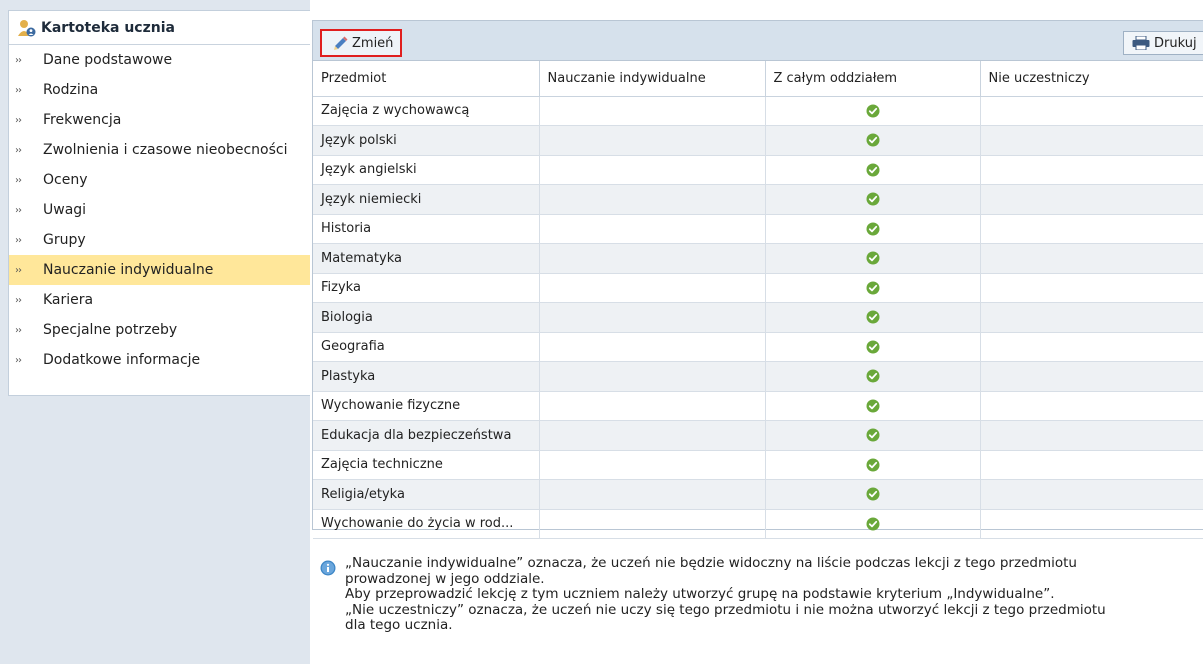 The image size is (1203, 664). Describe the element at coordinates (426, 317) in the screenshot. I see `subject-cell: Biologia` at that location.